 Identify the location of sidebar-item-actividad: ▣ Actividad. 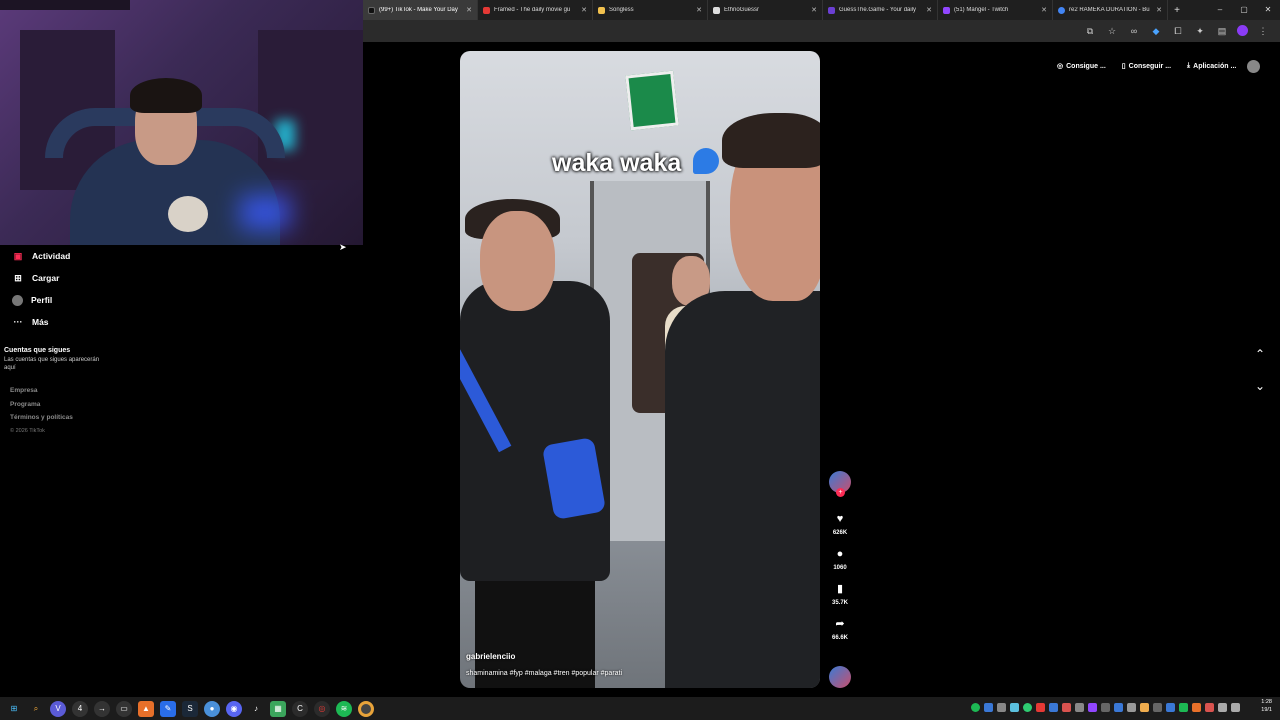
(60, 256).